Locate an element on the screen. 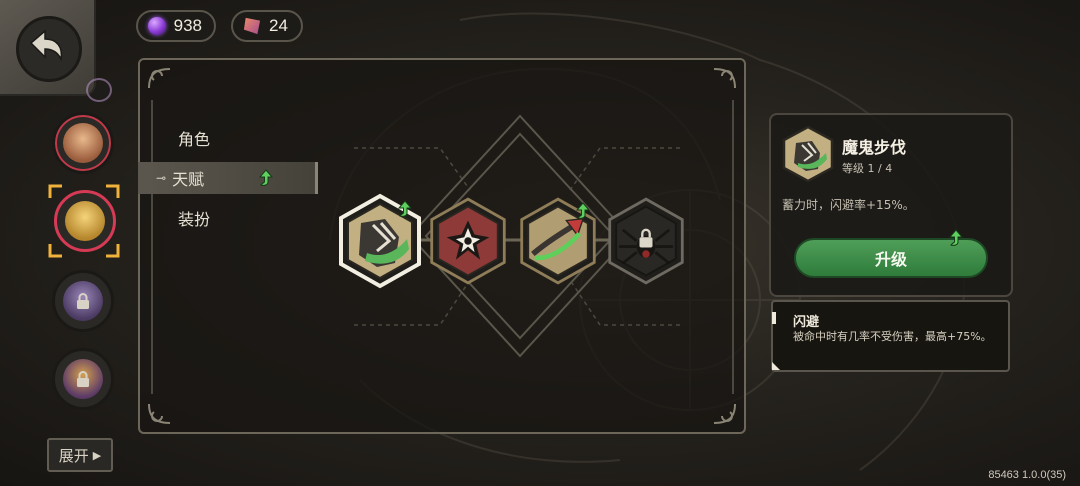 The image size is (1080, 486). crystal-shard-icon is located at coordinates (252, 26).